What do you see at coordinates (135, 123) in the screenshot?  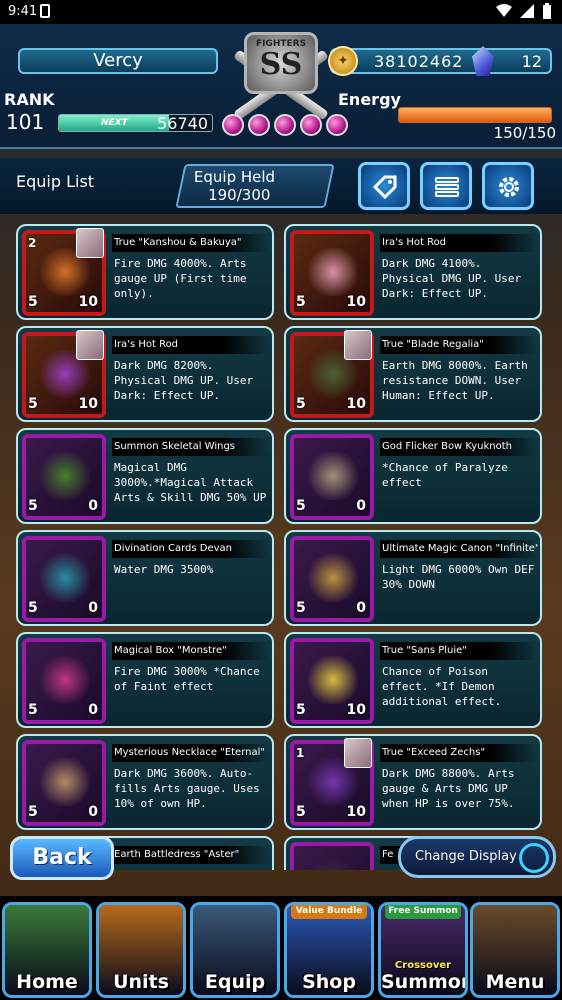 I see `exp-bar: NEXT 56740` at bounding box center [135, 123].